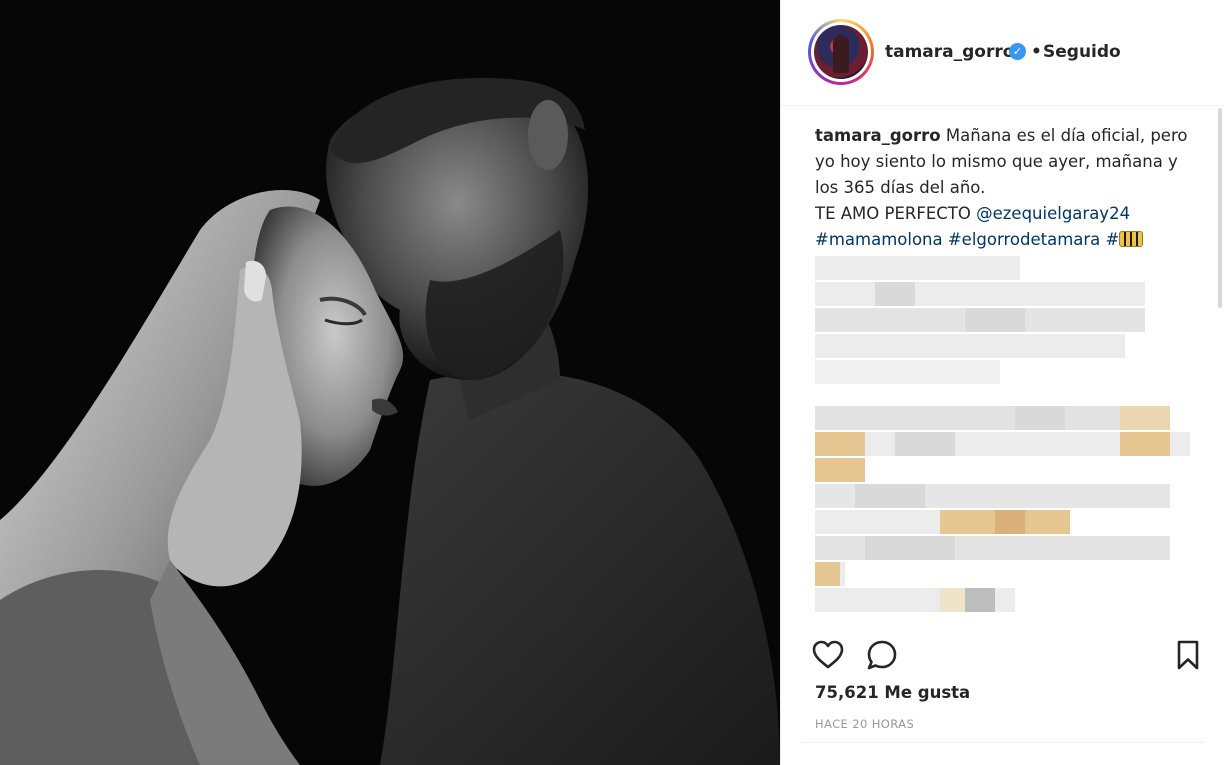 Image resolution: width=1224 pixels, height=765 pixels. Describe the element at coordinates (1002, 434) in the screenshot. I see `blurred-comments` at that location.